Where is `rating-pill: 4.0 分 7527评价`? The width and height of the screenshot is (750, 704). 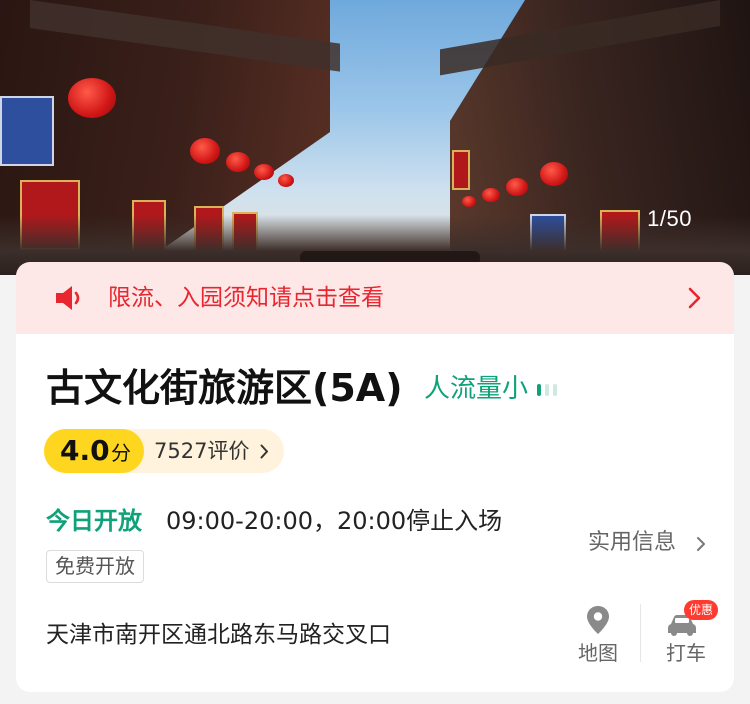
rating-pill: 4.0 分 7527评价 is located at coordinates (164, 451).